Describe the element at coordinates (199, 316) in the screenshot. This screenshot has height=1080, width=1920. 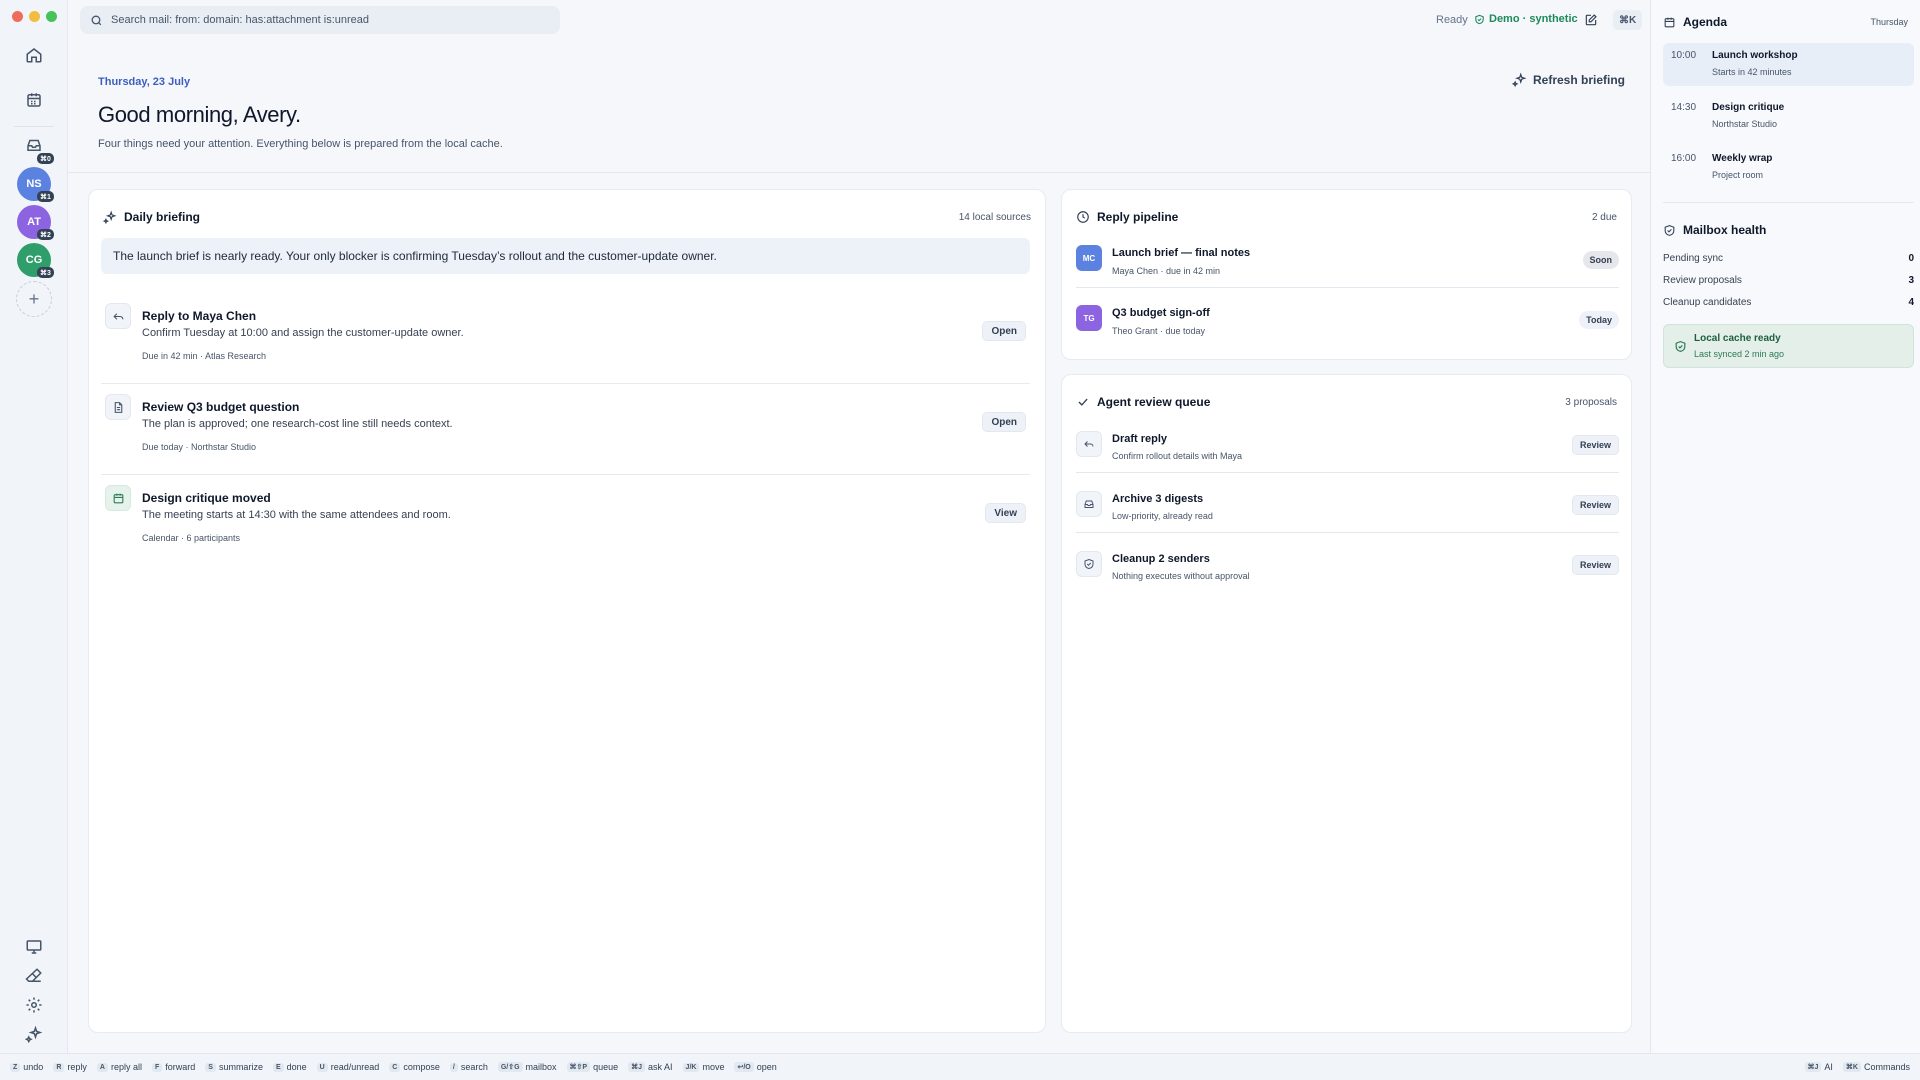
I see `task-title: Reply to Maya Chen` at that location.